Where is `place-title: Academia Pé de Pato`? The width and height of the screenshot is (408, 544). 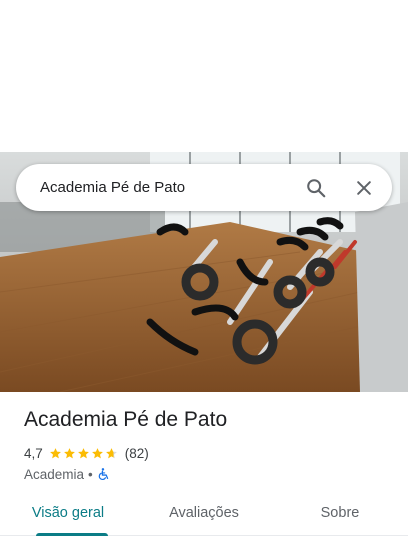 place-title: Academia Pé de Pato is located at coordinates (126, 419).